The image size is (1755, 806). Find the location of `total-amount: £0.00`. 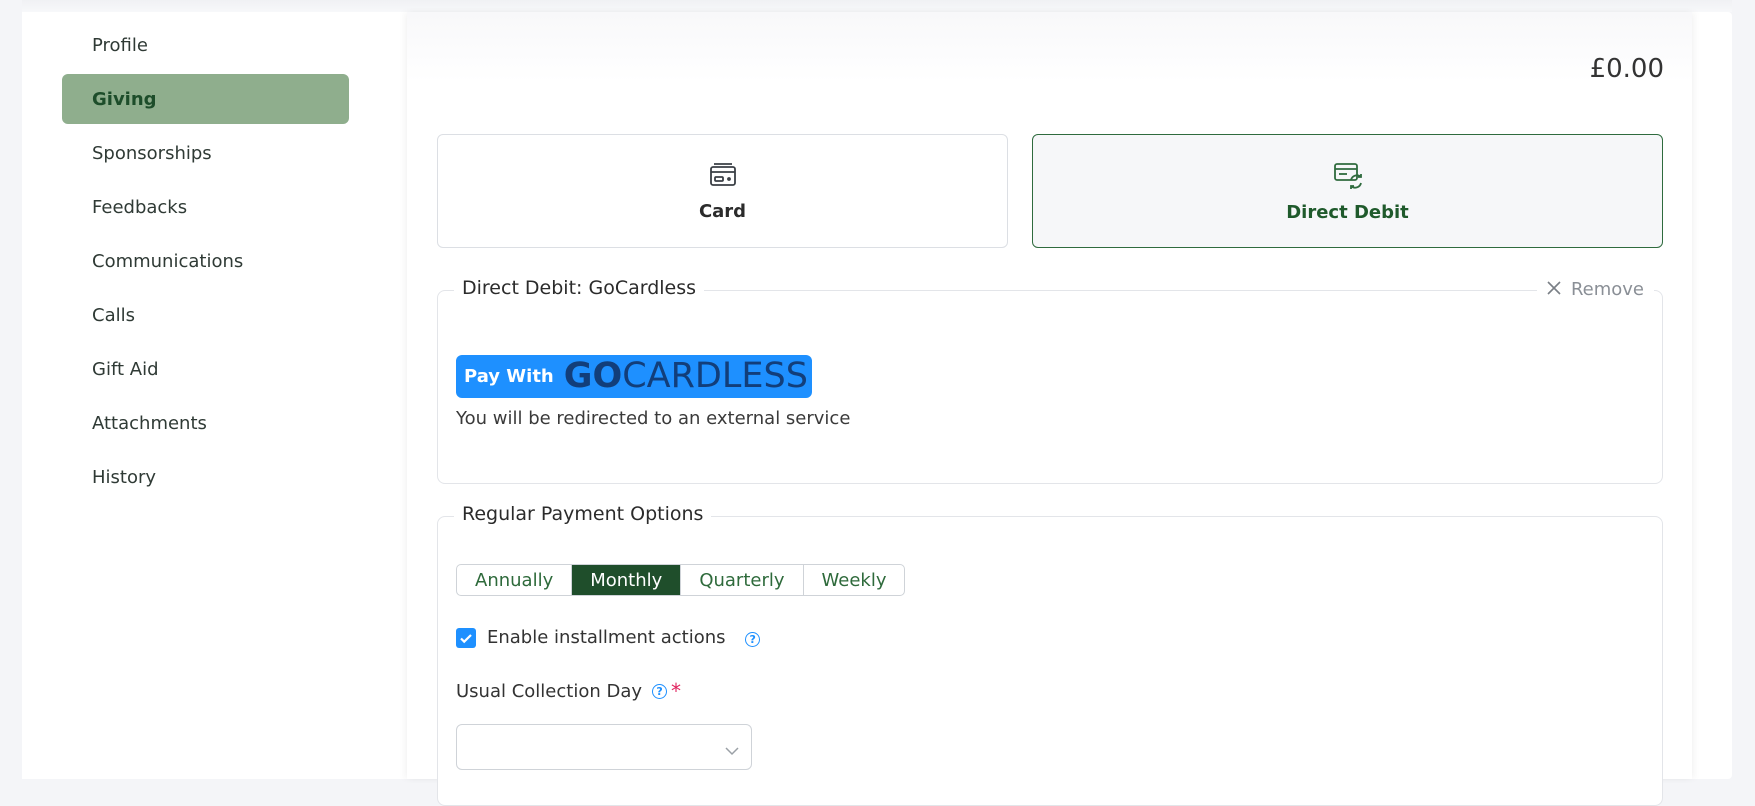

total-amount: £0.00 is located at coordinates (1626, 69).